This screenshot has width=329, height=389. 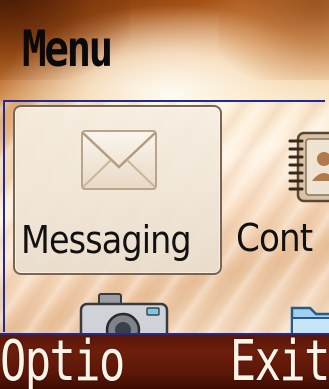 What do you see at coordinates (62, 358) in the screenshot?
I see `options-softkey: Optio` at bounding box center [62, 358].